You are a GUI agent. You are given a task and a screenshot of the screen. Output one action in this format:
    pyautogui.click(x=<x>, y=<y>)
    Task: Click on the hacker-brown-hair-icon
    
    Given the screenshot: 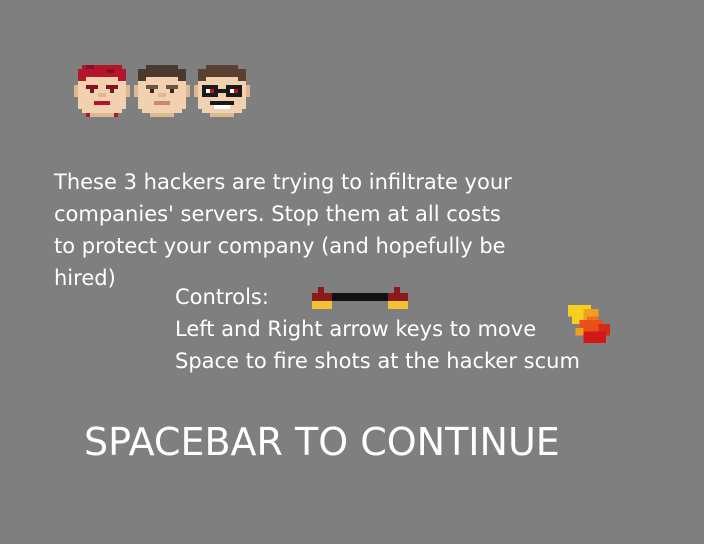 What is the action you would take?
    pyautogui.click(x=162, y=93)
    